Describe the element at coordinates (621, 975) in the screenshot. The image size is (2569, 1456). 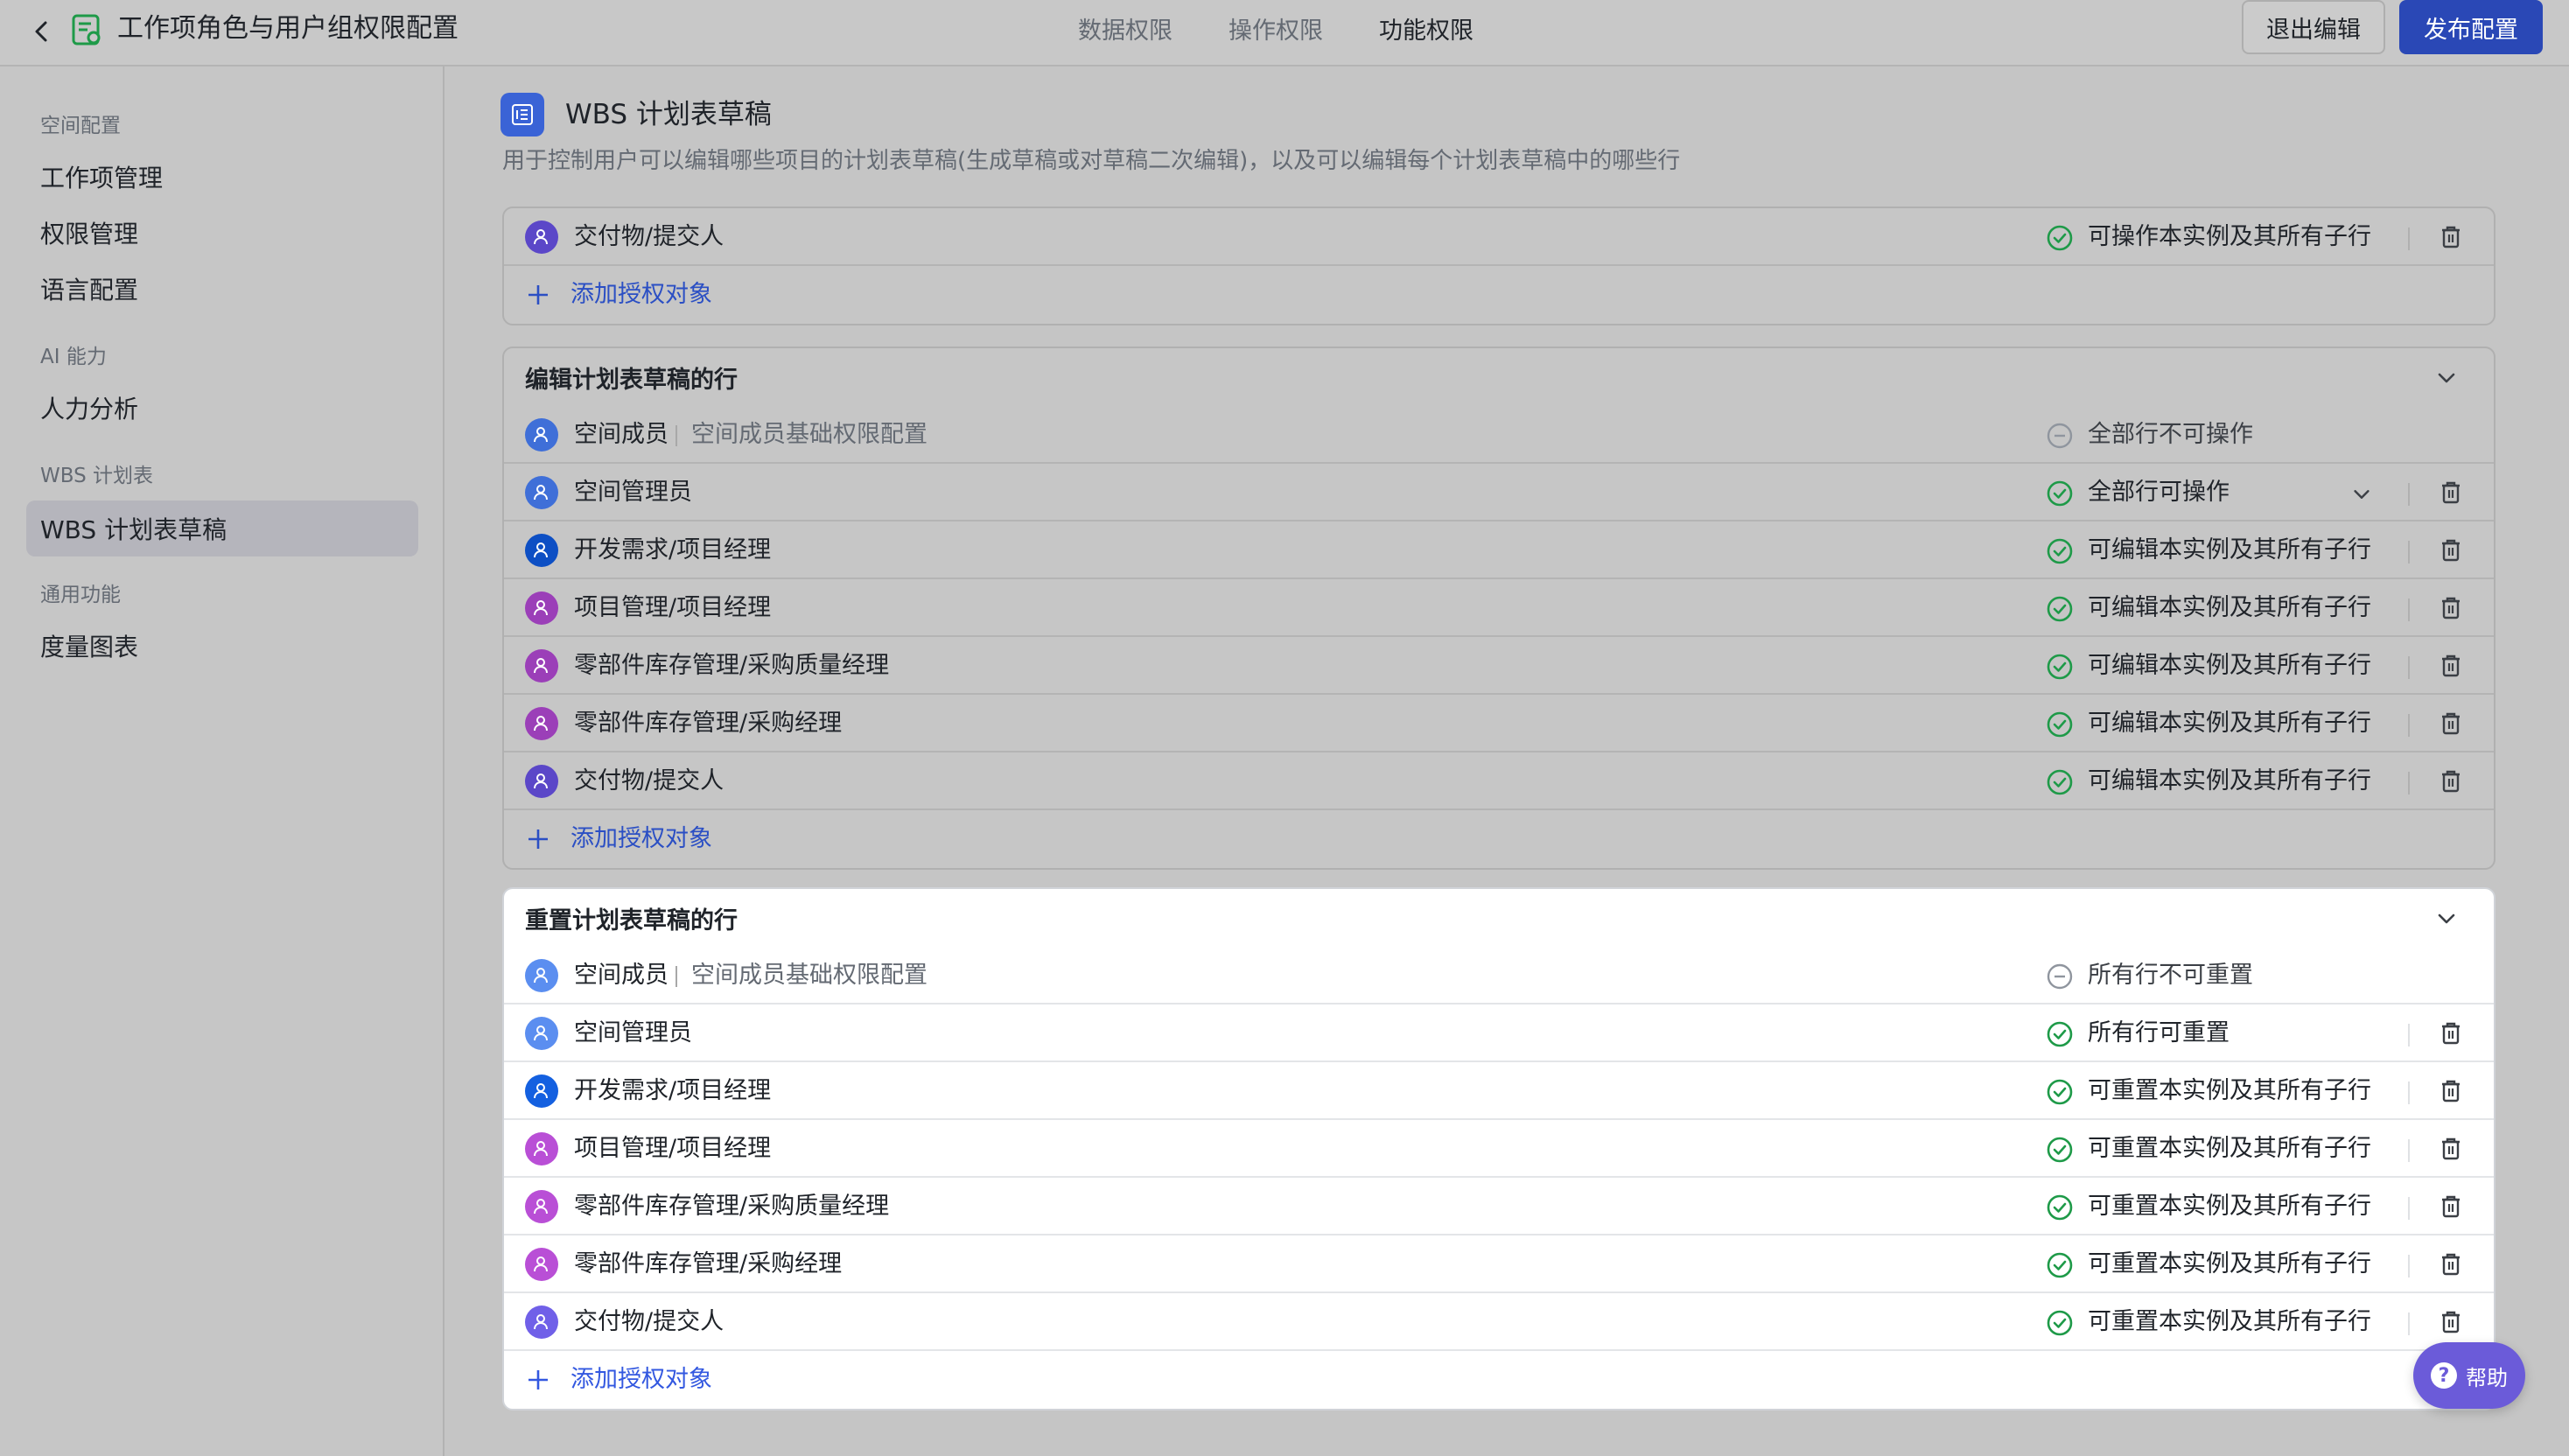
I see `row-name: 空间成员` at that location.